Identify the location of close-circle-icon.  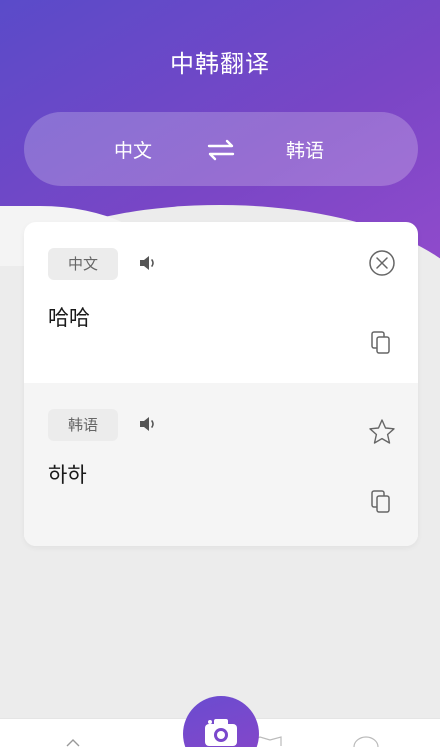
(382, 263).